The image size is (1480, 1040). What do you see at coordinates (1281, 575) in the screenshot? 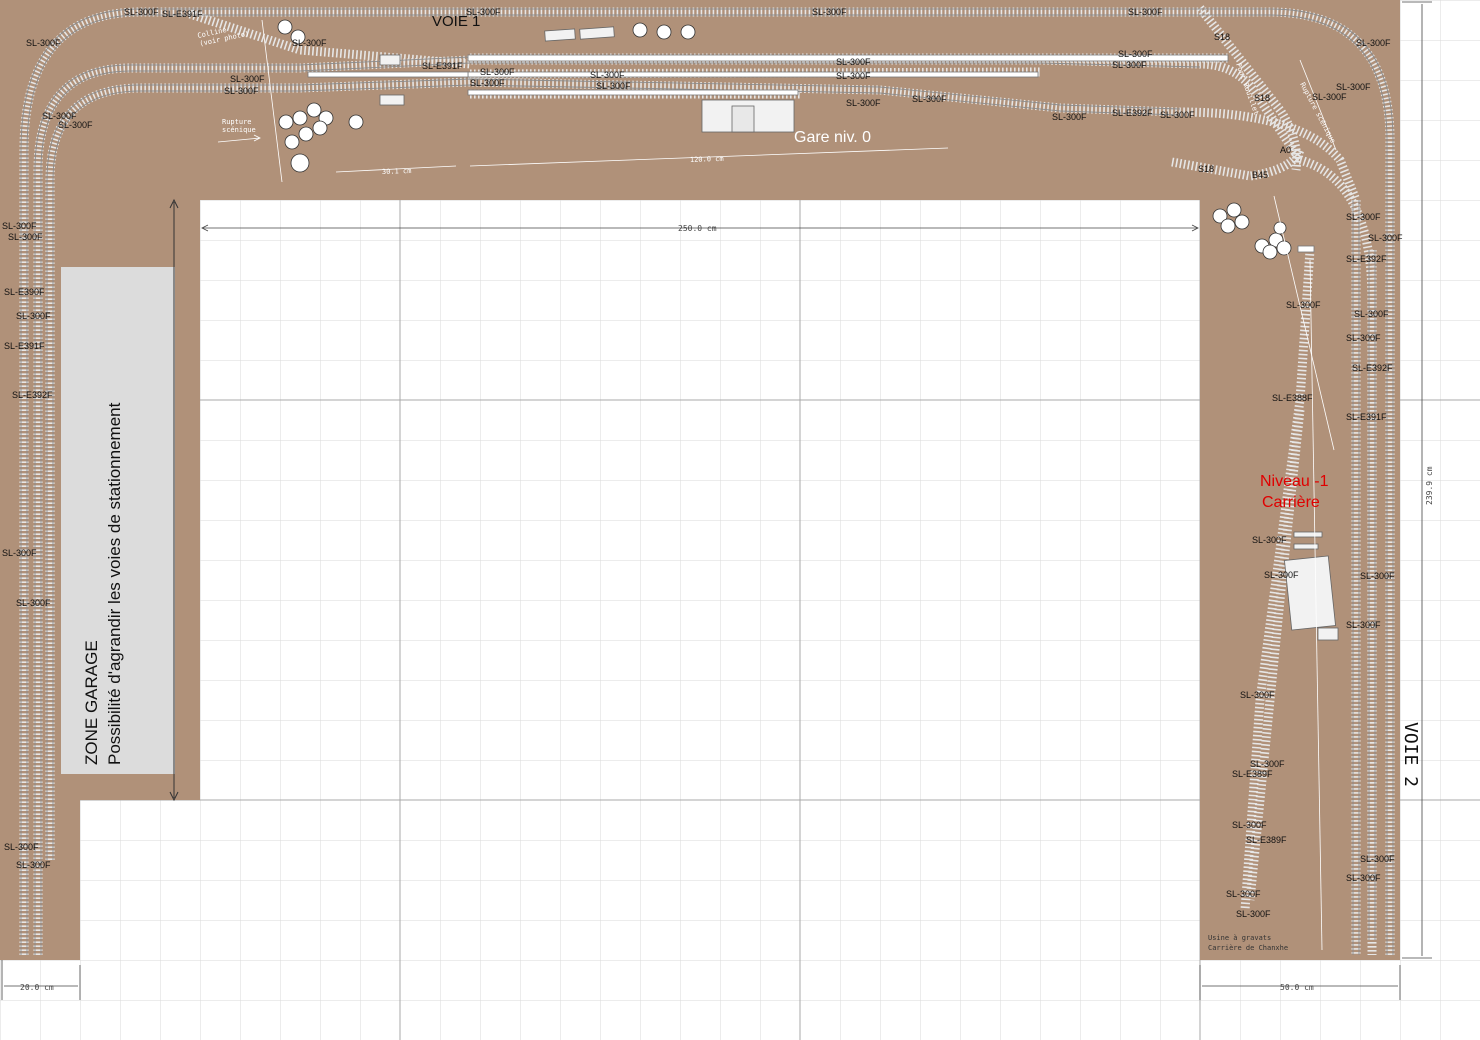
I see `tl-51: SL-300F` at bounding box center [1281, 575].